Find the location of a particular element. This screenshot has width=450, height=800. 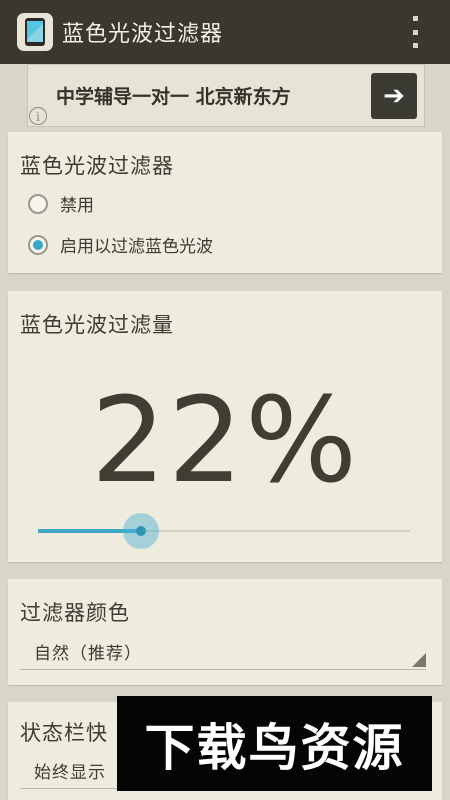

app-title: 蓝色光波过滤器 is located at coordinates (143, 34).